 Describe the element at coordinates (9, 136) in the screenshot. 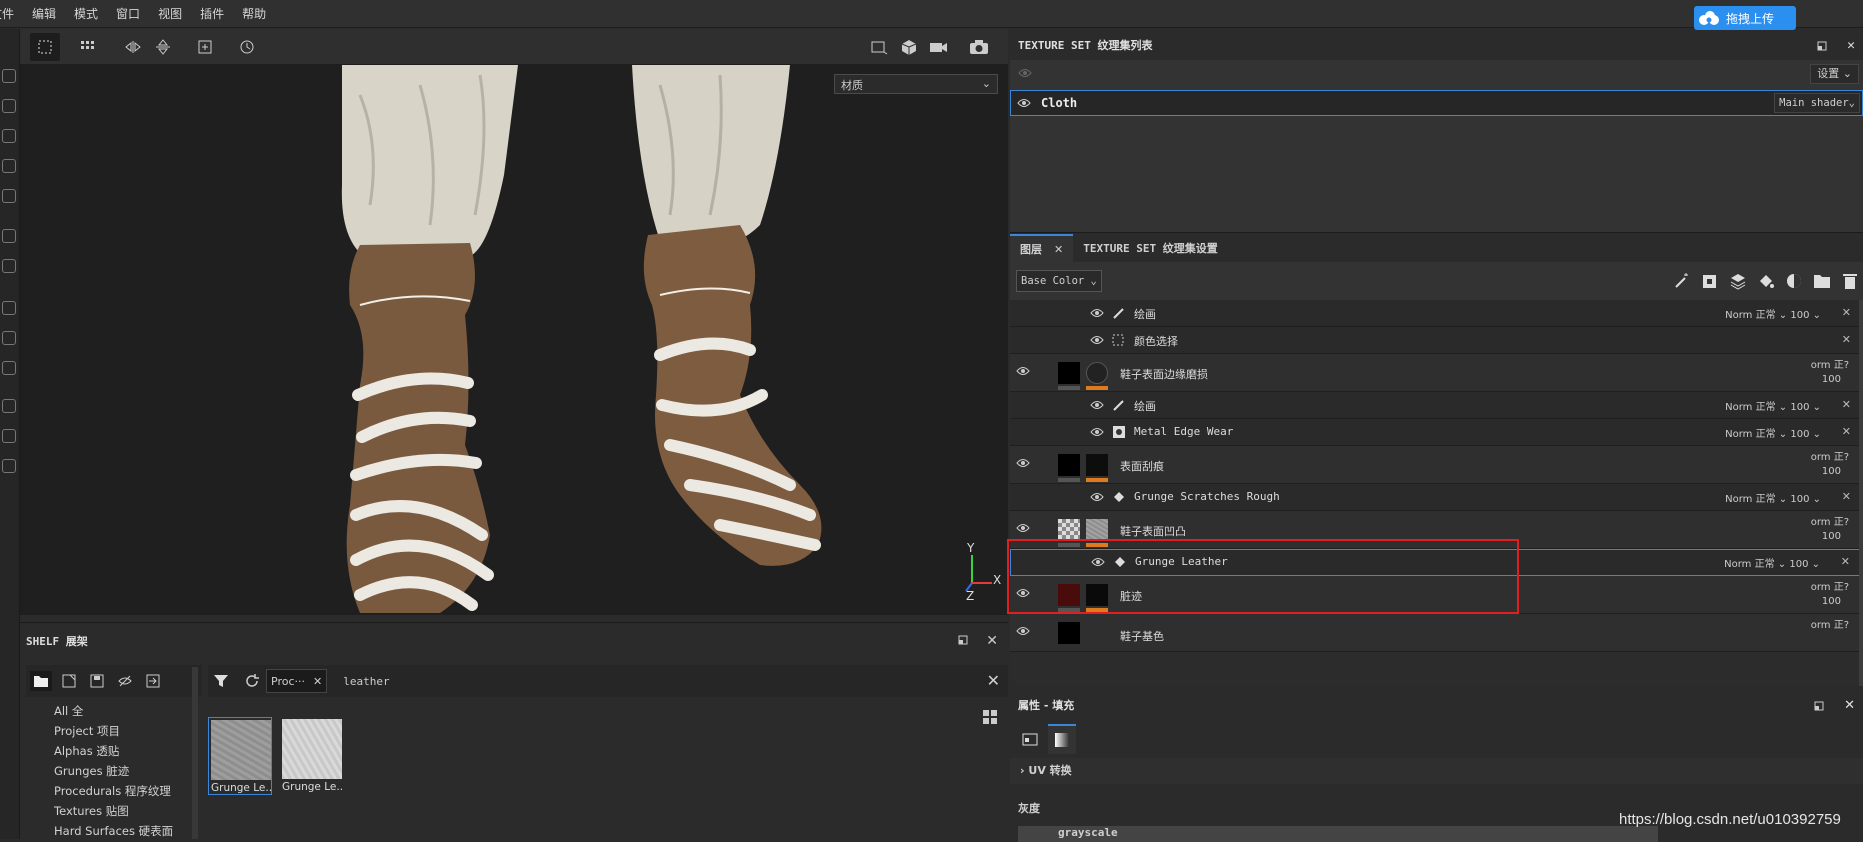

I see `projection-tool-icon` at that location.